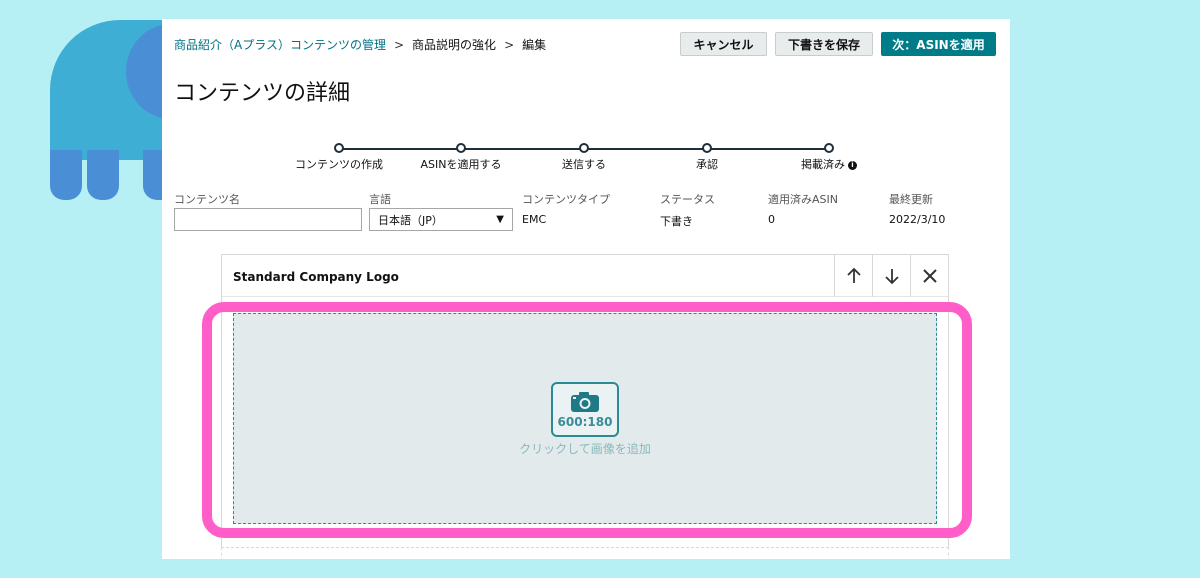 The width and height of the screenshot is (1200, 578). I want to click on arrow-down-icon, so click(891, 277).